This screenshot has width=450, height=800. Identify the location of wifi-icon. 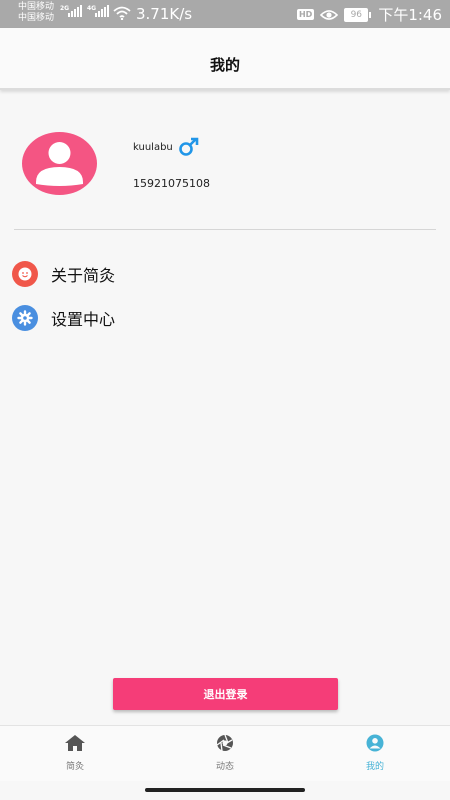
(122, 13).